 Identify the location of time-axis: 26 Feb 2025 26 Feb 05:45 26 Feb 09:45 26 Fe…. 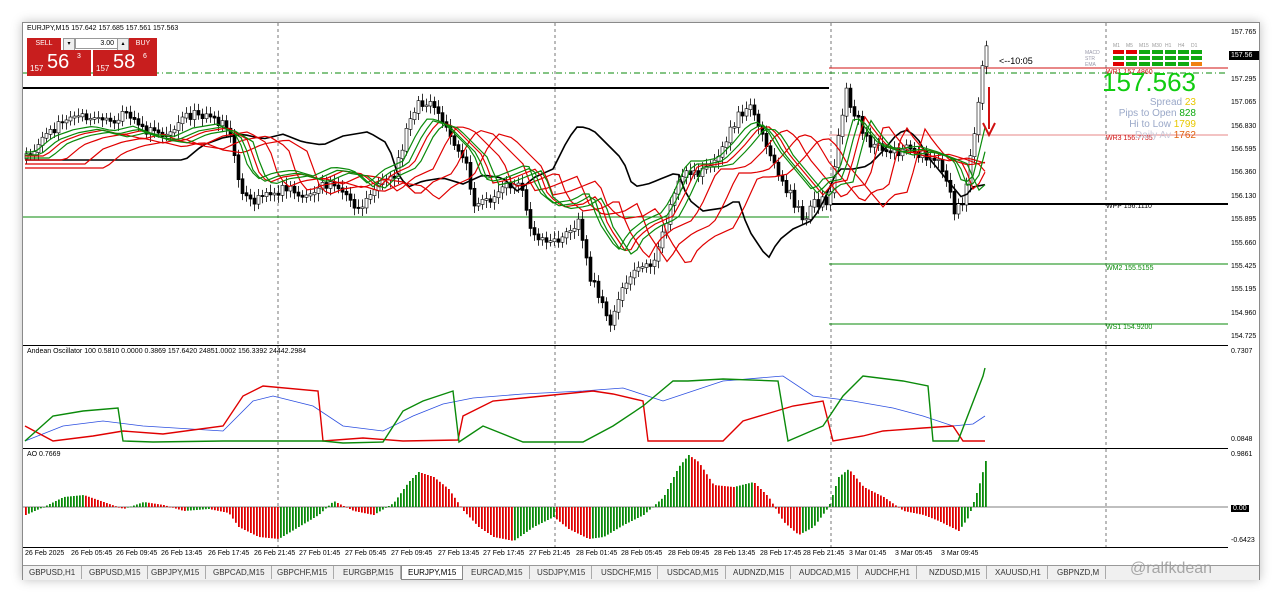
(625, 556).